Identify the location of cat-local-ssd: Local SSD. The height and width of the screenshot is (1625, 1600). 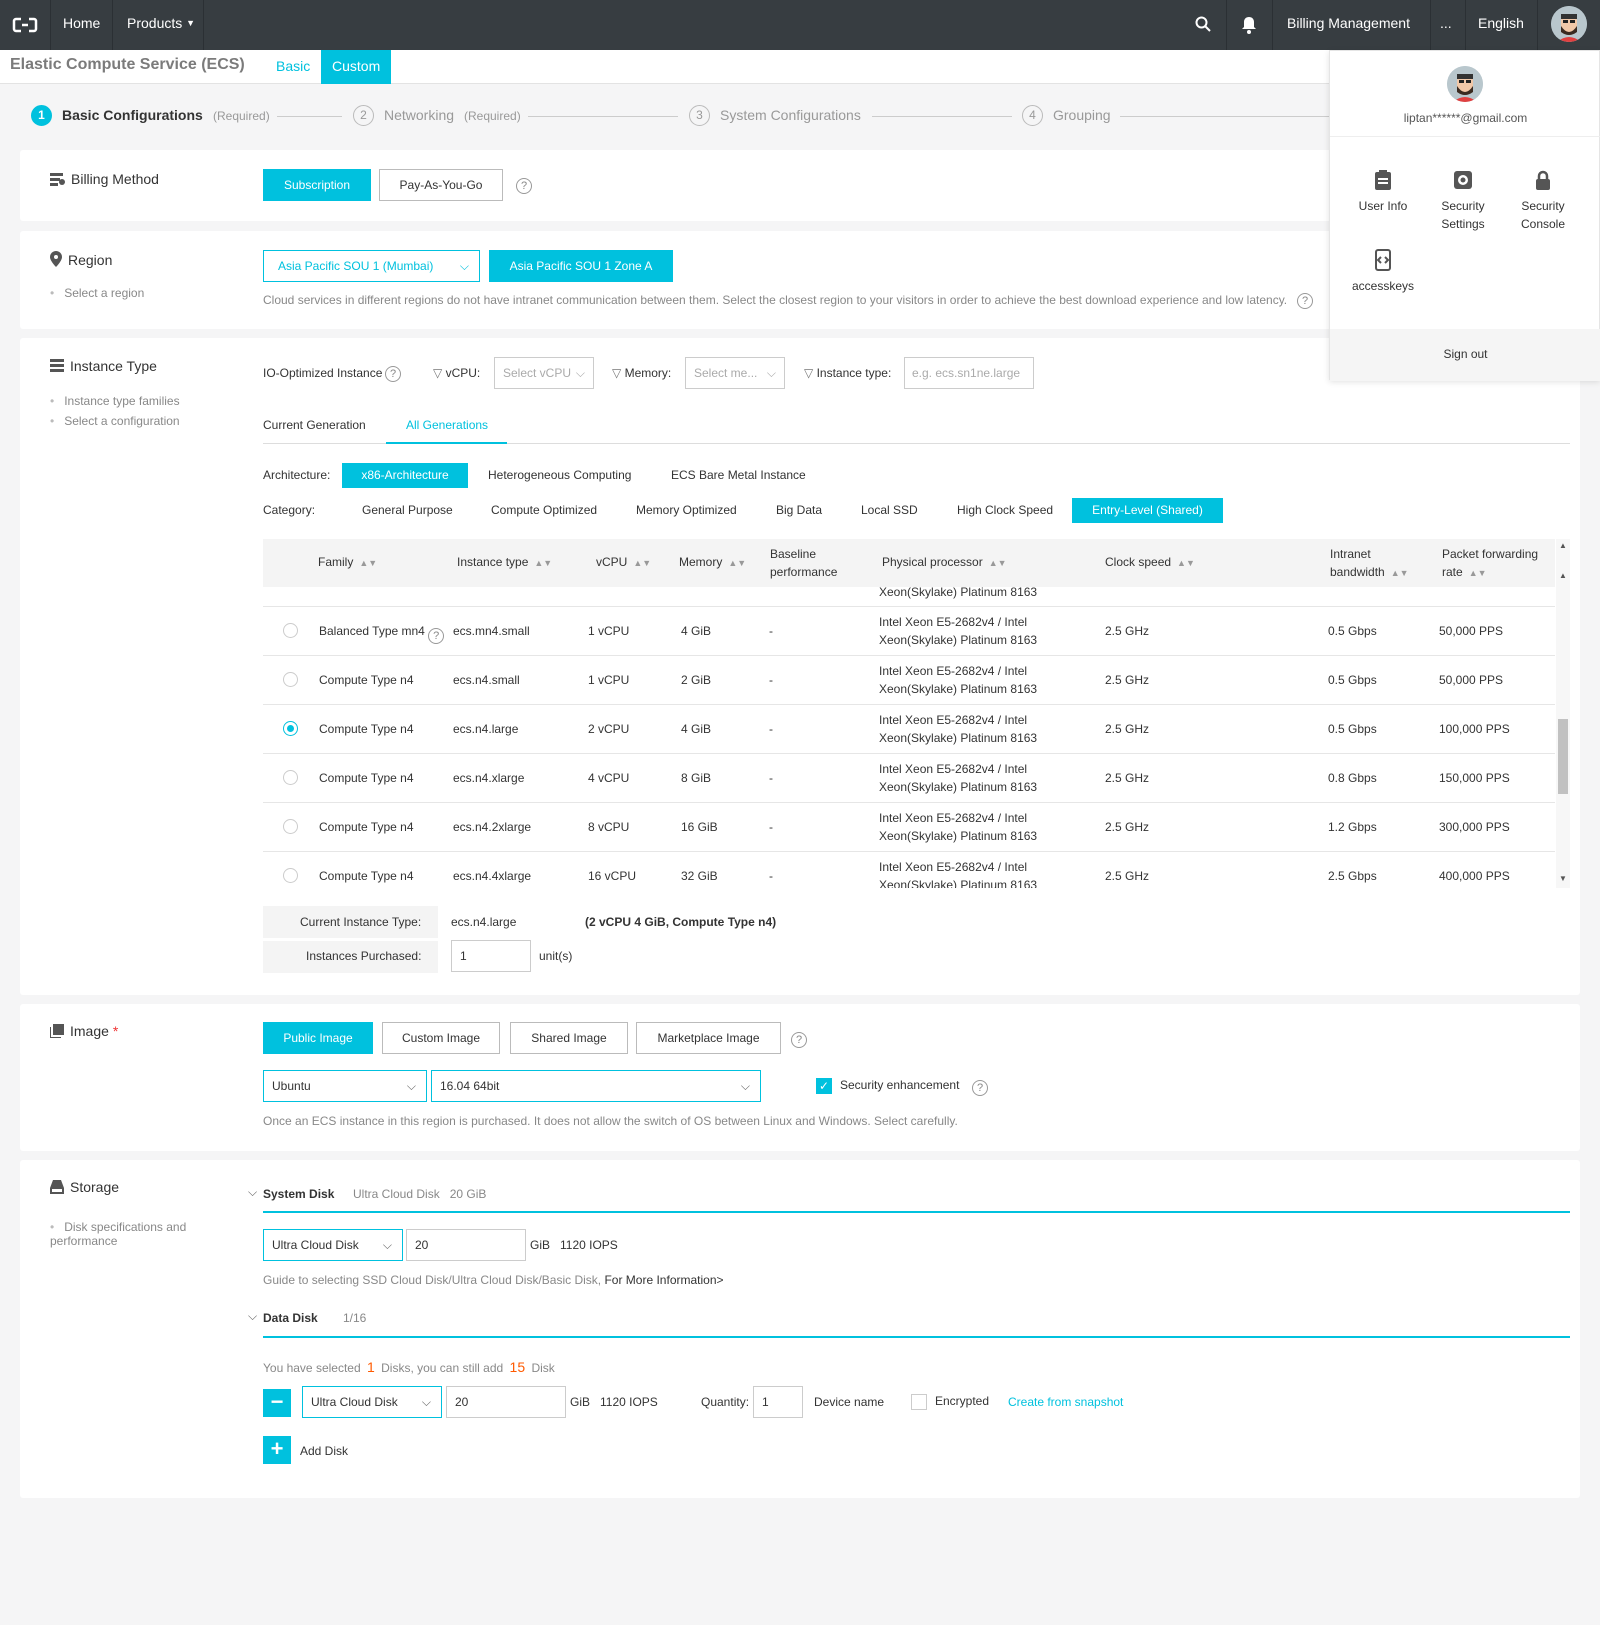
(889, 510).